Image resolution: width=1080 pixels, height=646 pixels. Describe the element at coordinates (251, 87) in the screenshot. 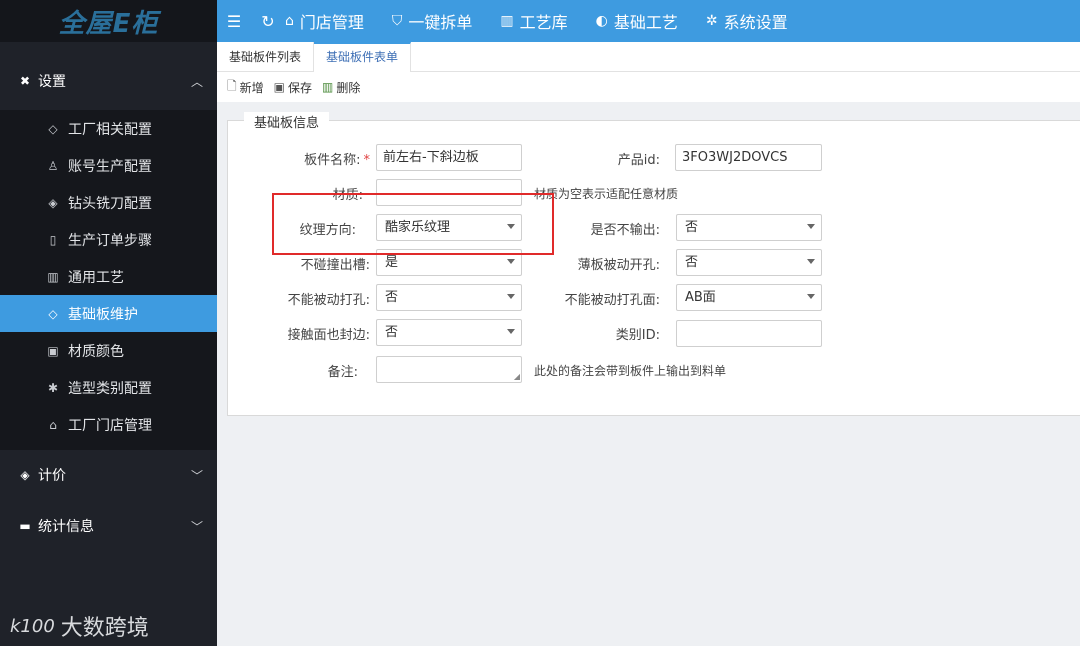

I see `new-button-label: 新增` at that location.